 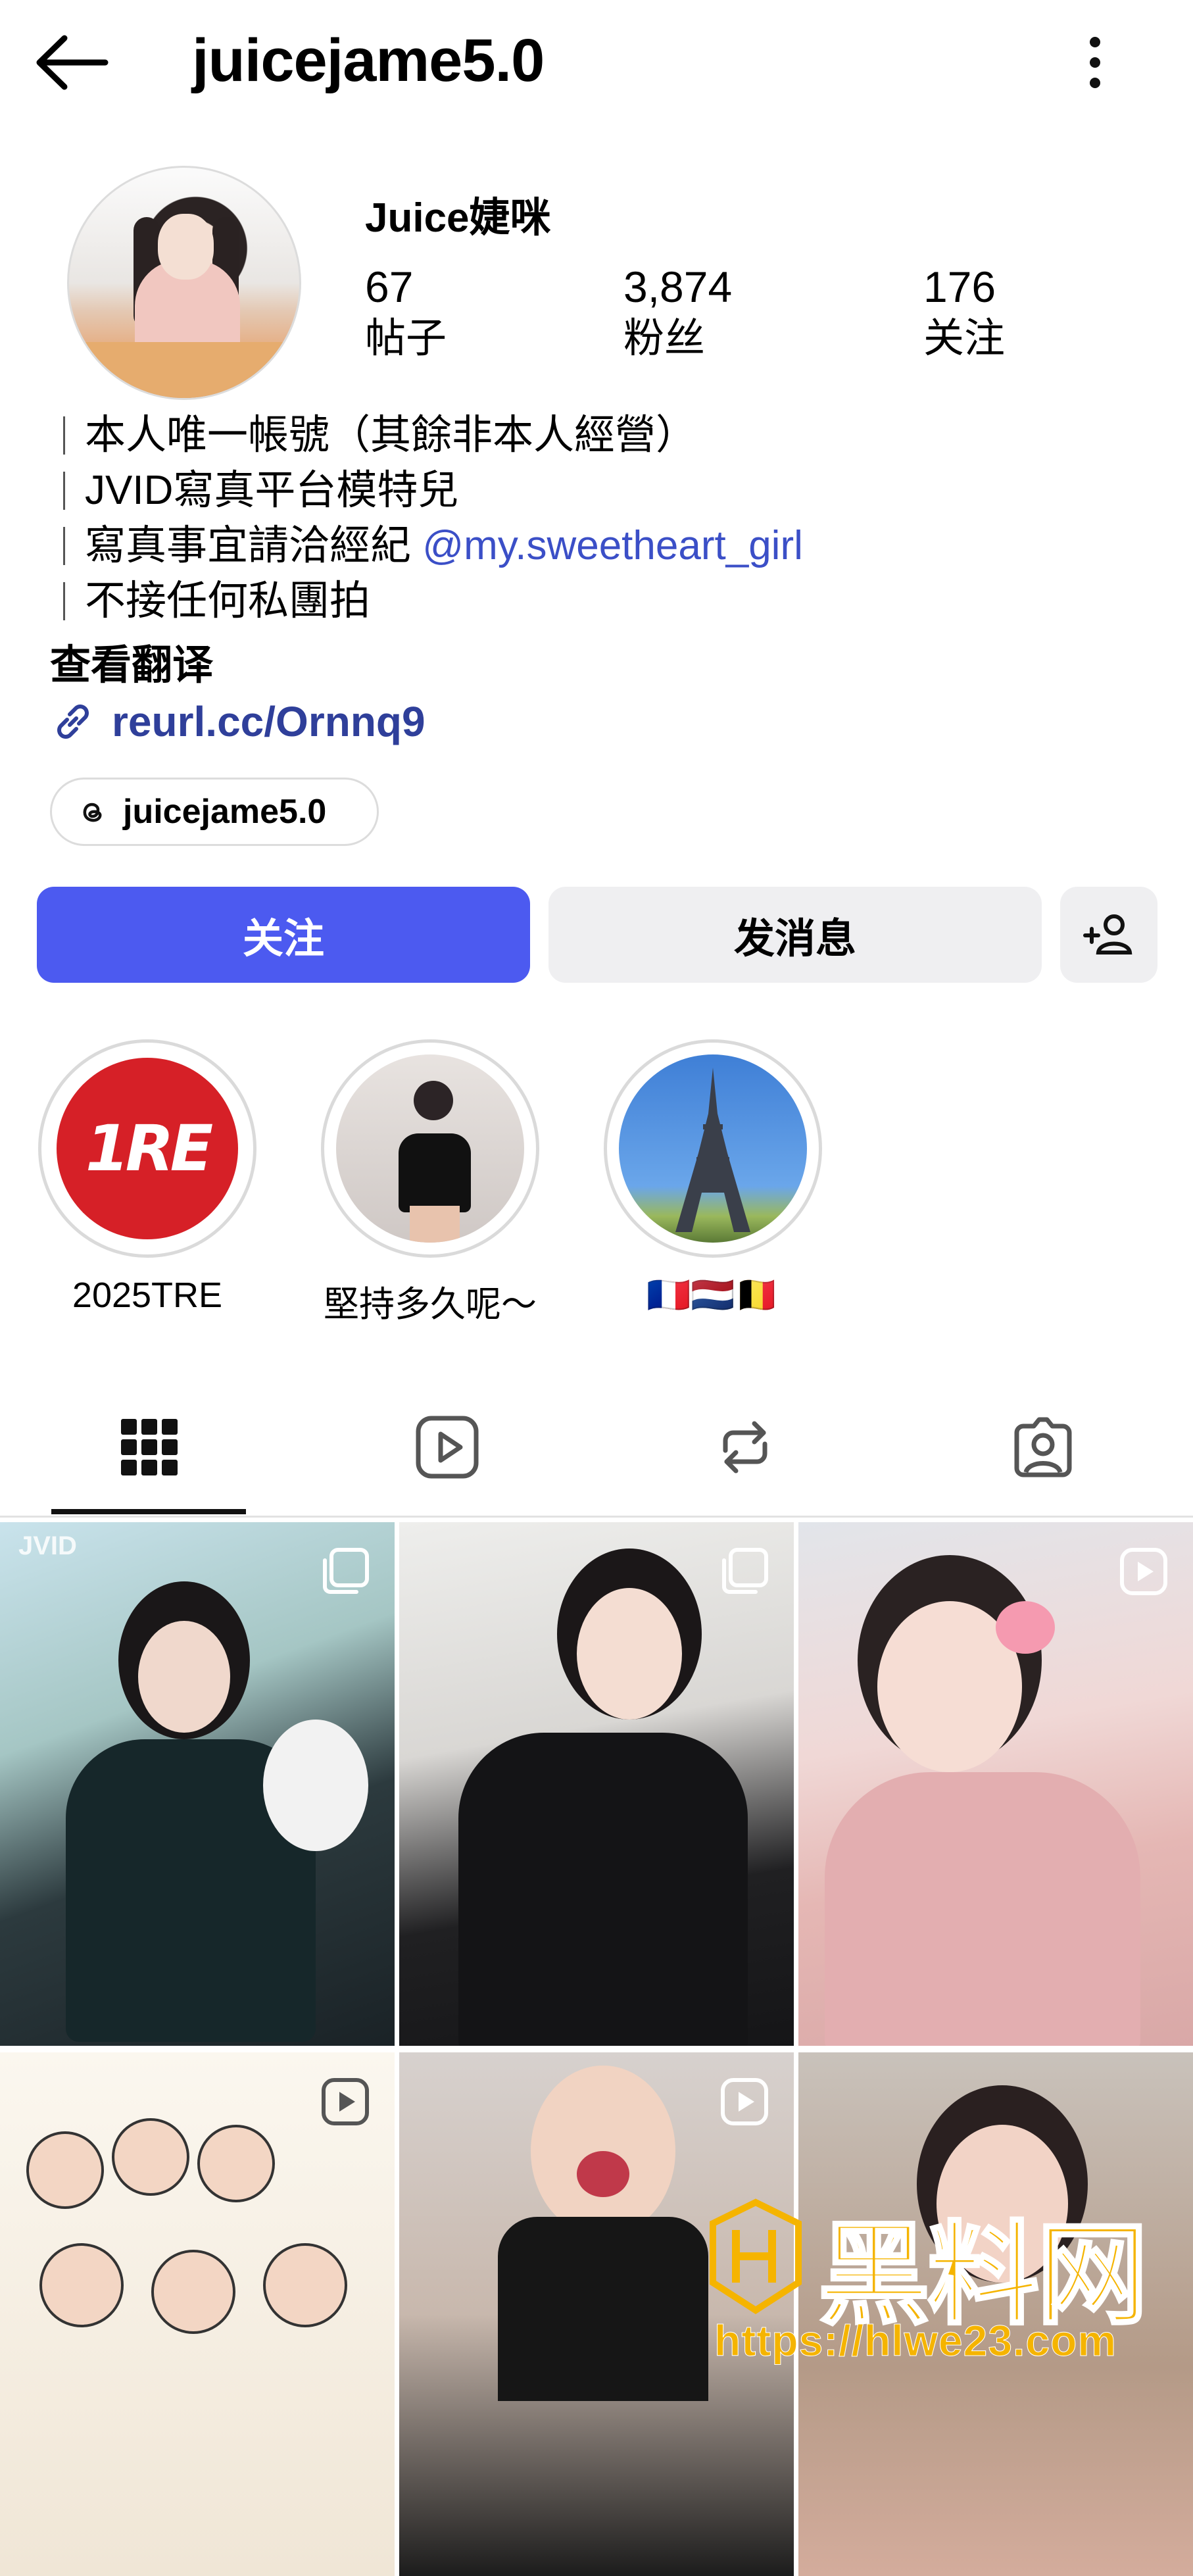 I want to click on link-icon, so click(x=73, y=722).